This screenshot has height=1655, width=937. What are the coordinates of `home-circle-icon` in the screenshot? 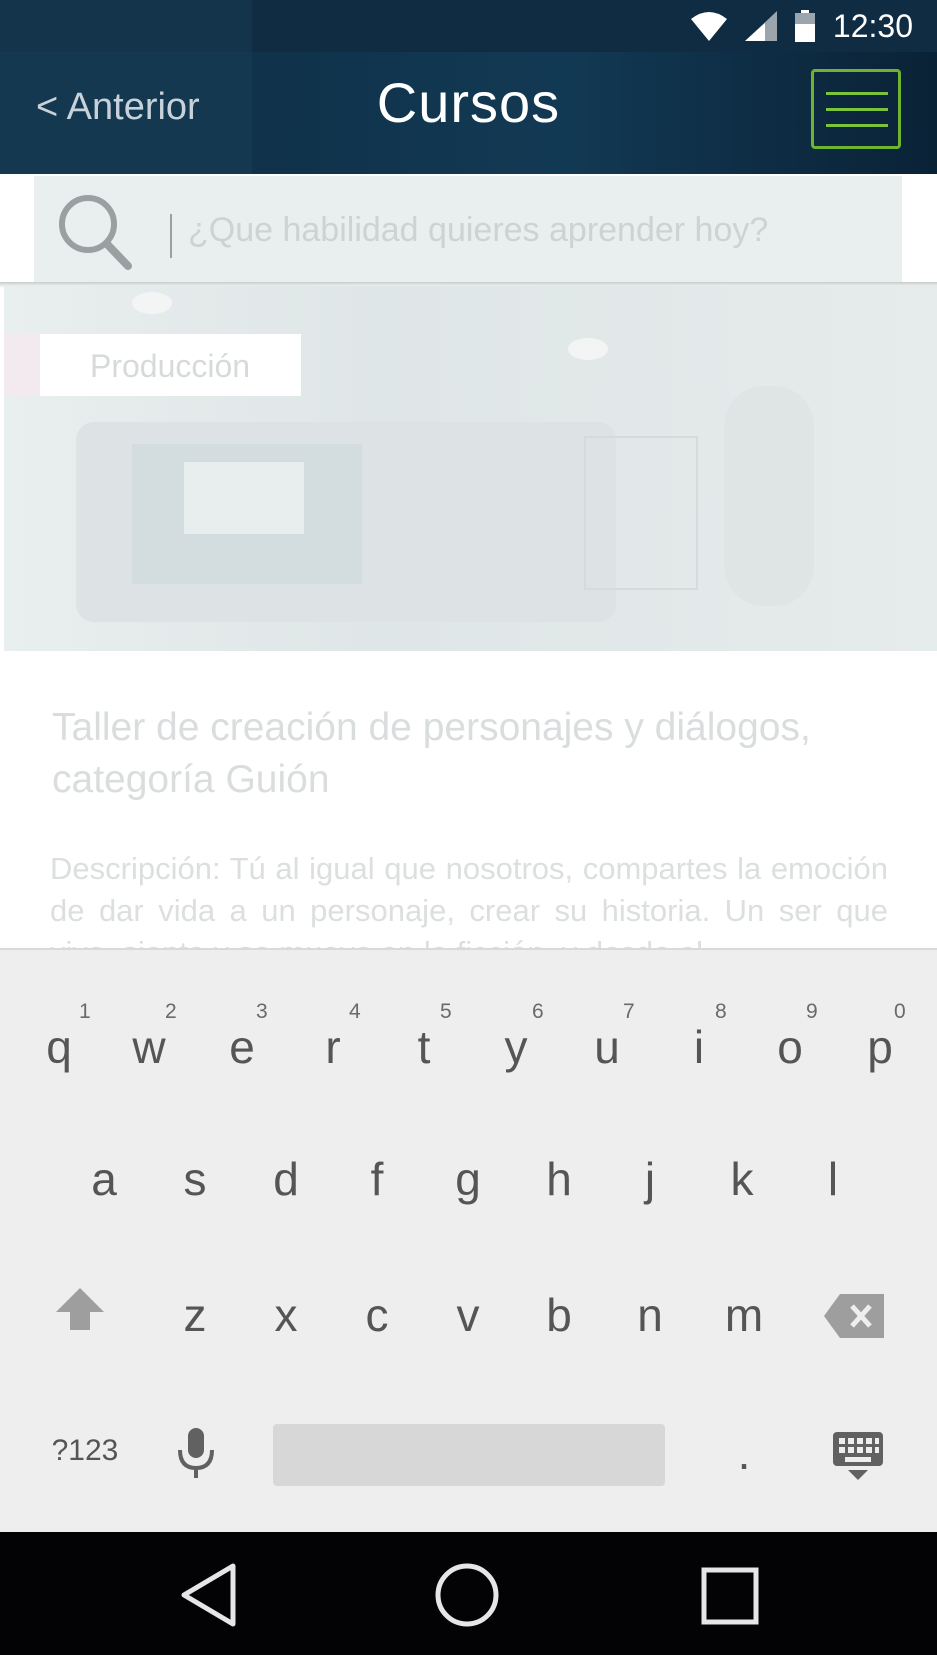 It's located at (467, 1595).